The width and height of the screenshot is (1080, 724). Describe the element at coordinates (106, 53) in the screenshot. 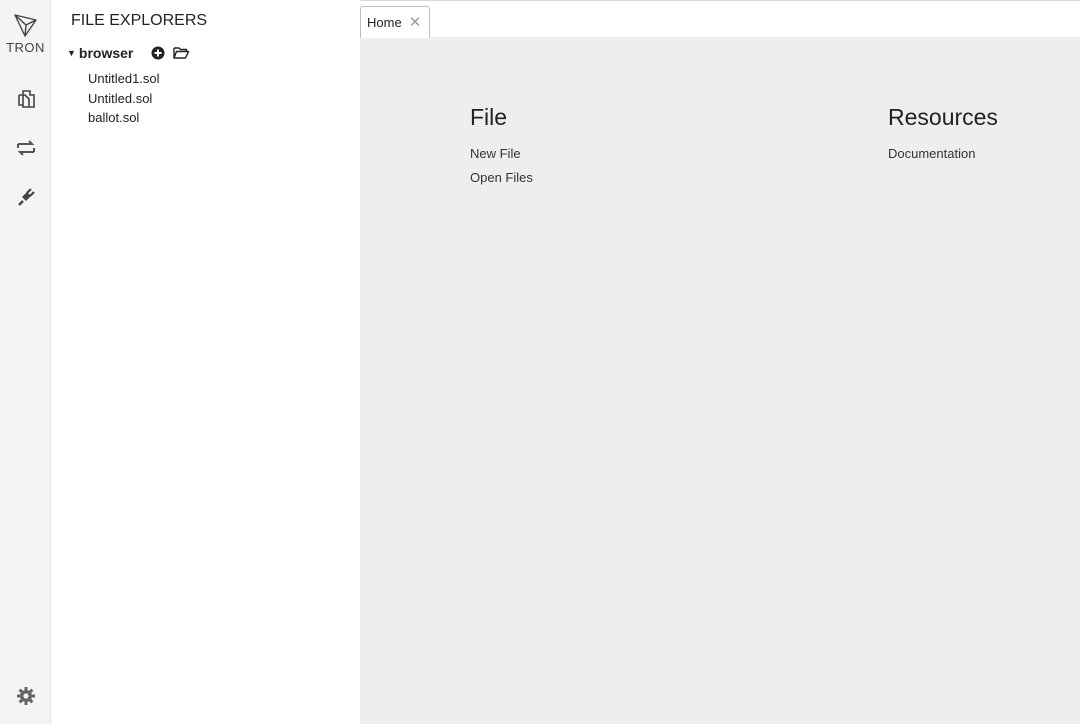

I see `tree-root-label: browser` at that location.